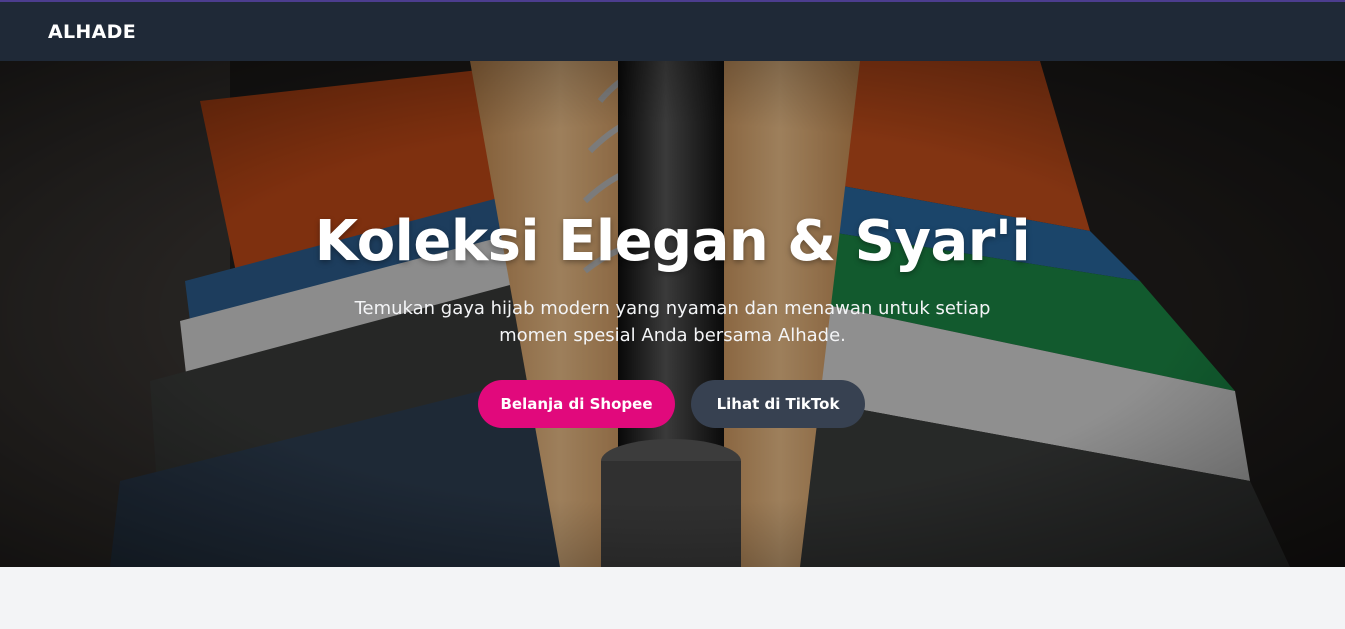 This screenshot has width=1345, height=629. Describe the element at coordinates (672, 598) in the screenshot. I see `page-content-area` at that location.